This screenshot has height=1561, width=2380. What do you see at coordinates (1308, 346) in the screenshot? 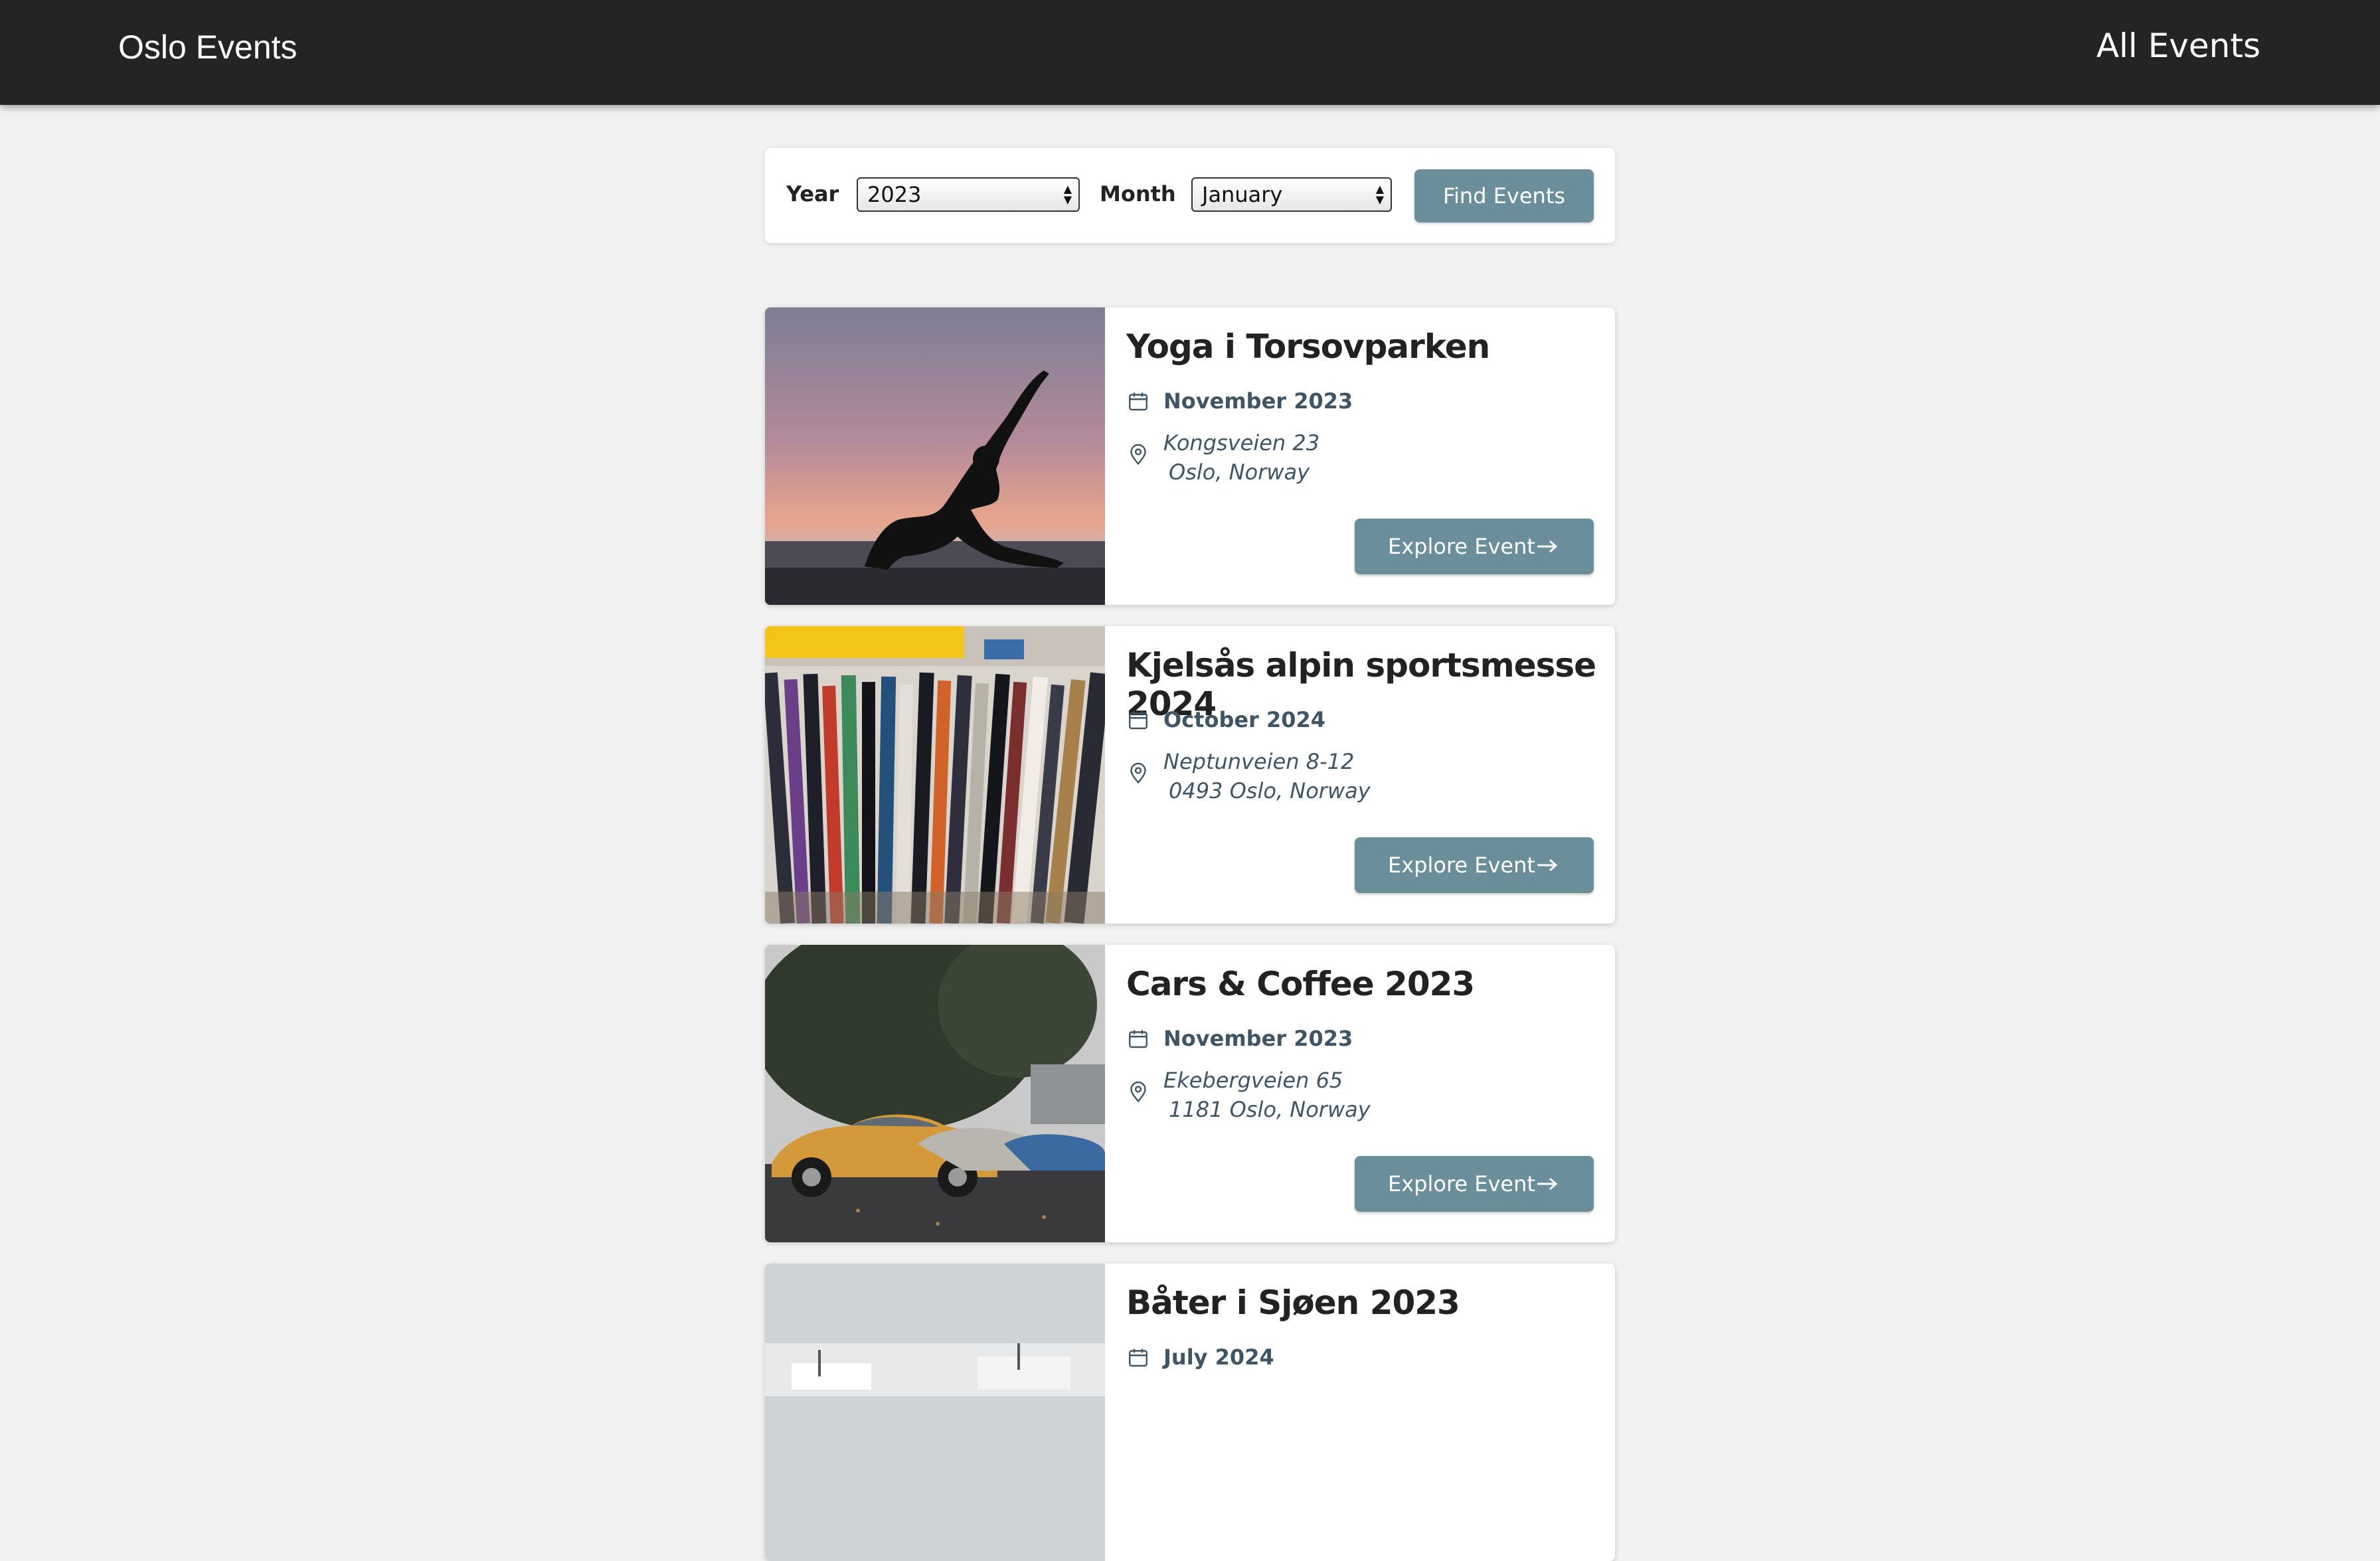
I see `event-title: Yoga i Torsovparken` at bounding box center [1308, 346].